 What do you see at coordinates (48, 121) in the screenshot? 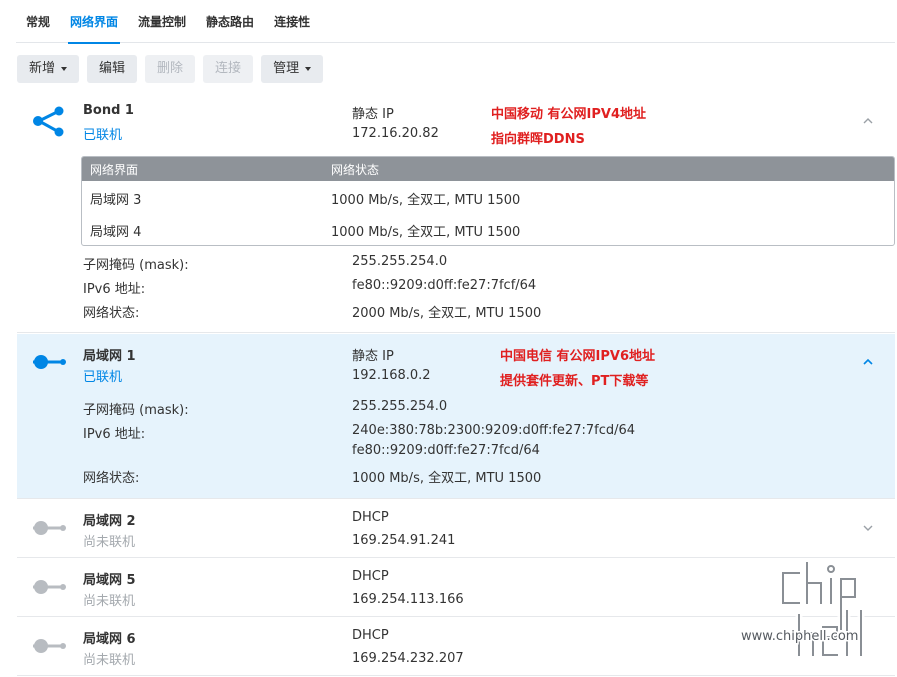
I see `share-network-icon` at bounding box center [48, 121].